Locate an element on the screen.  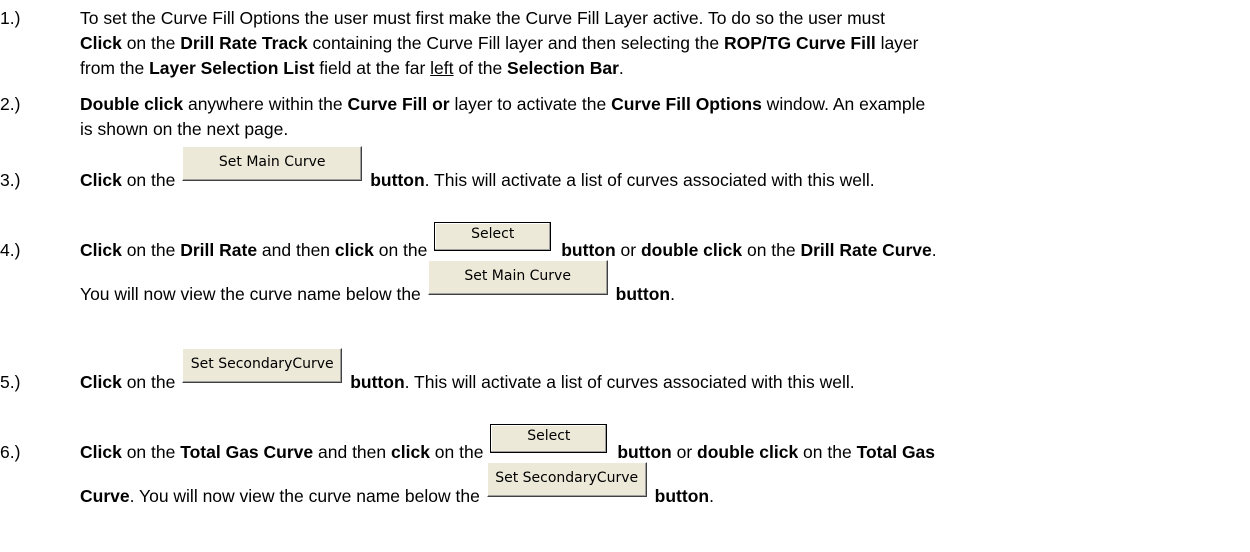
step-text: layer to activate the is located at coordinates (530, 104).